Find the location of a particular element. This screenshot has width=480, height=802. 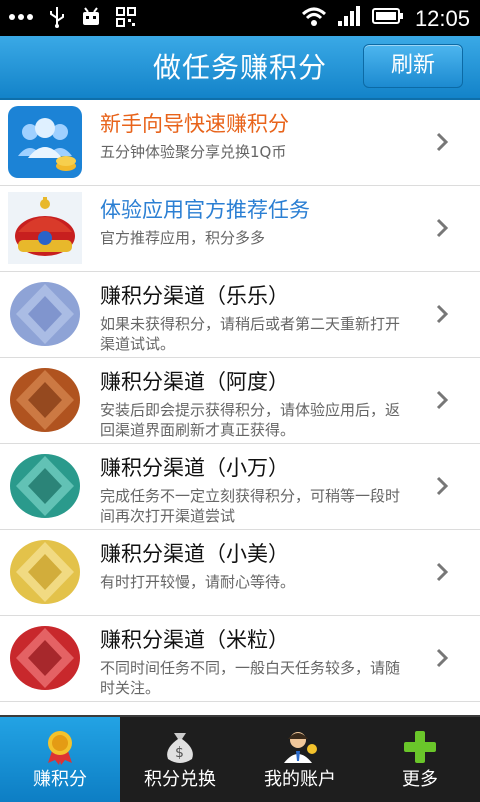

gem-red-icon is located at coordinates (45, 658).